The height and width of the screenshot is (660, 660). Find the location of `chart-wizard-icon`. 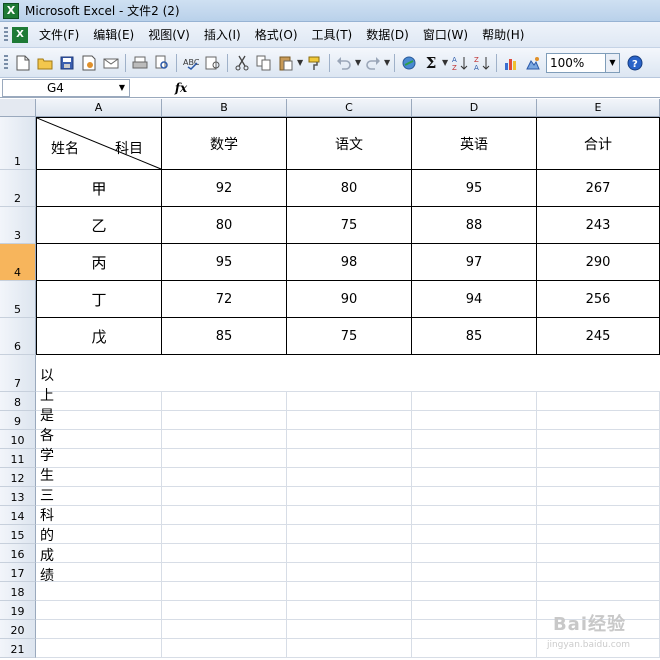

chart-wizard-icon is located at coordinates (511, 63).